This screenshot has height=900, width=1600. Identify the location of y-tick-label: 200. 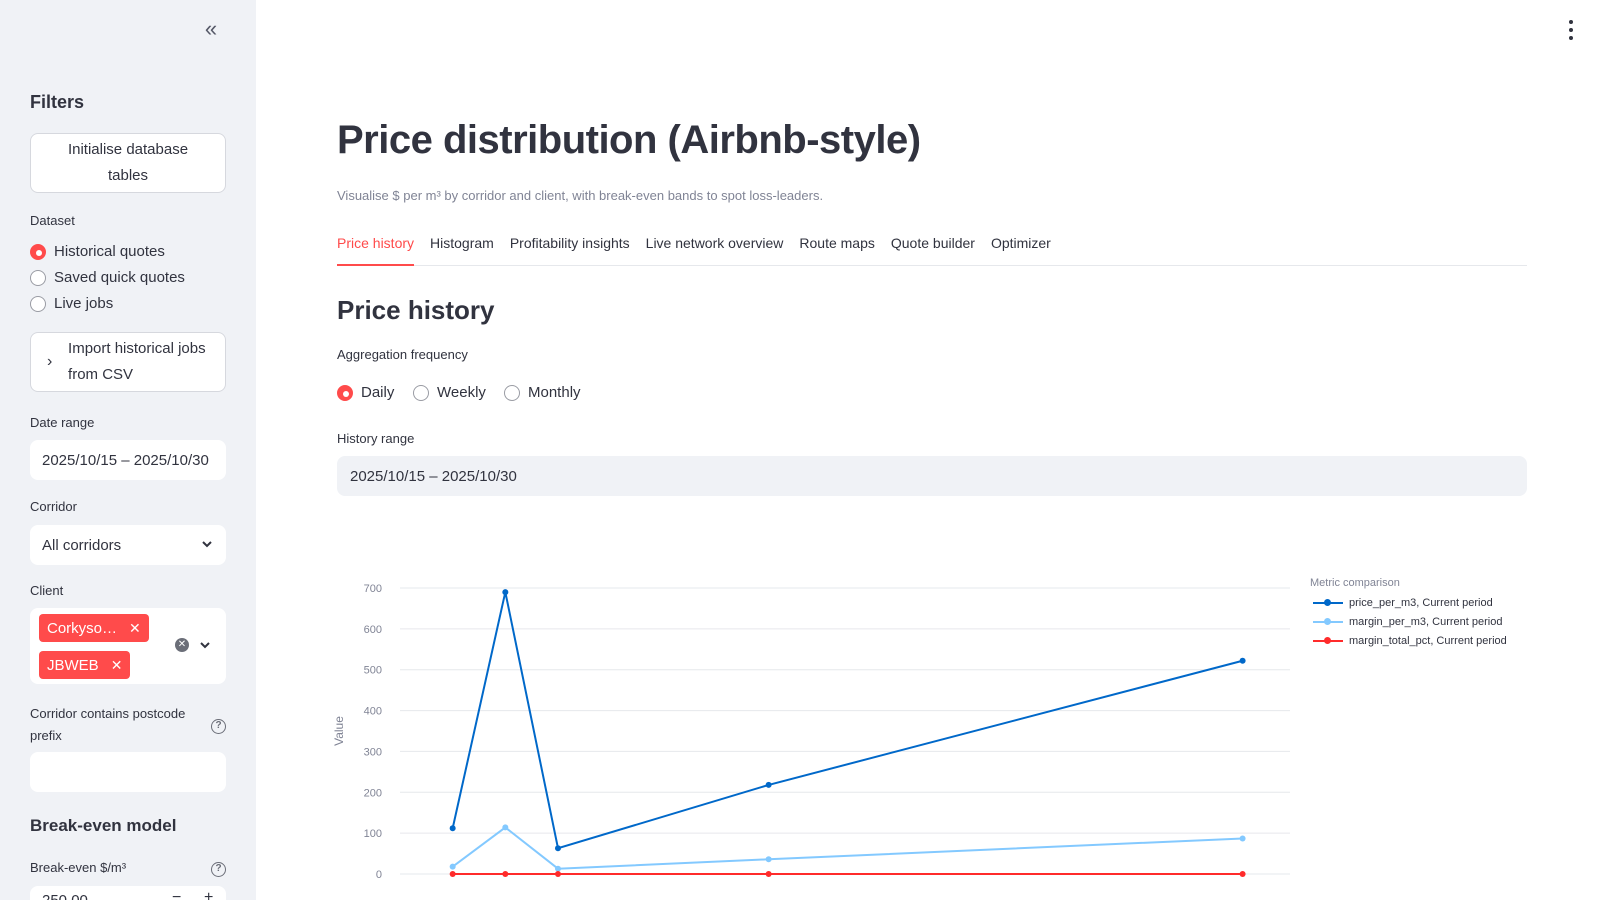
(373, 793).